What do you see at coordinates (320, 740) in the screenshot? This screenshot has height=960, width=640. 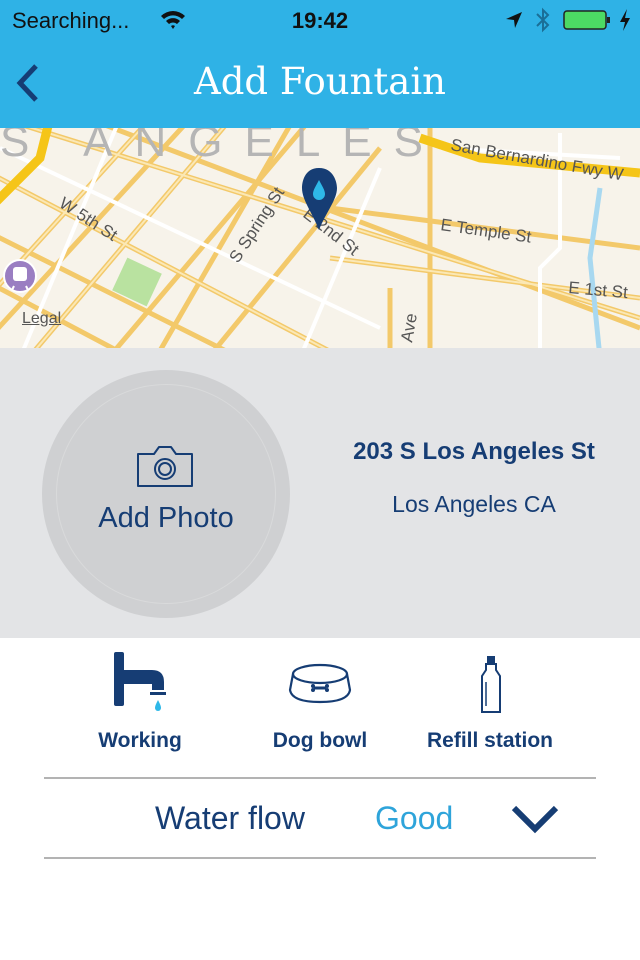 I see `feature-dog-bowl-label: Dog bowl` at bounding box center [320, 740].